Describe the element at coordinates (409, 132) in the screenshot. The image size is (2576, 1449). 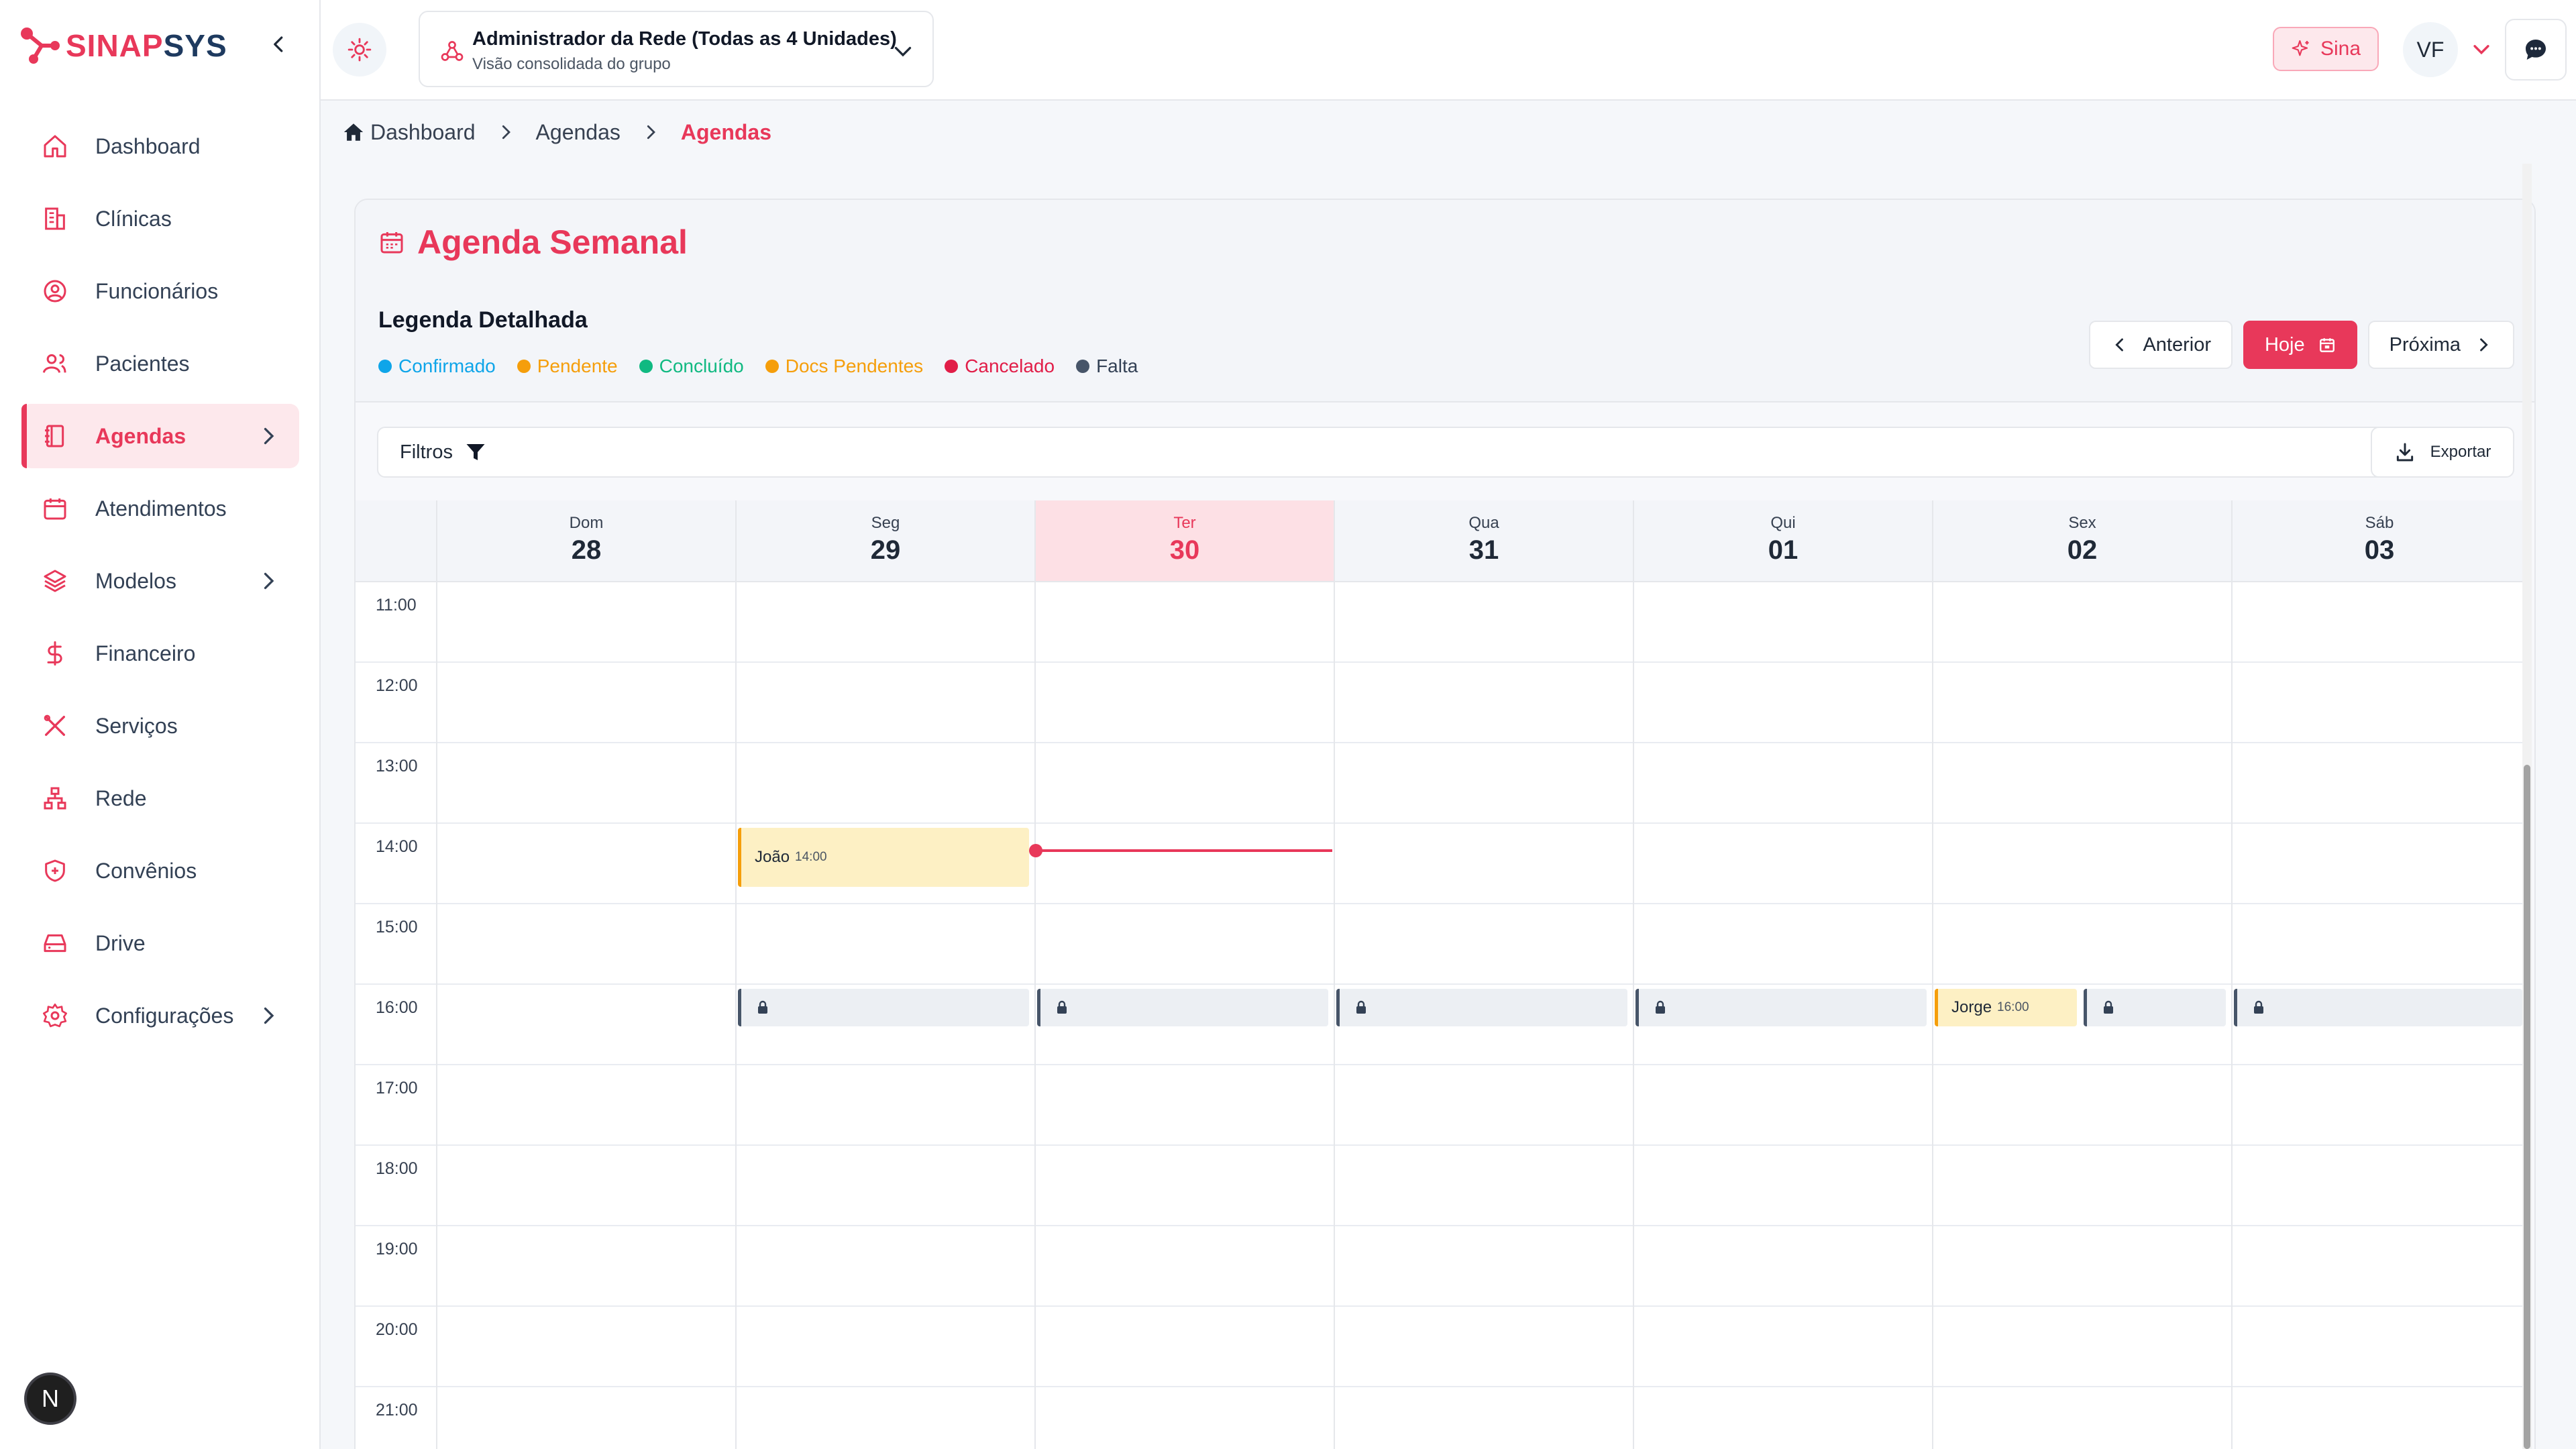
I see `breadcrumb-home-link: Dashboard` at that location.